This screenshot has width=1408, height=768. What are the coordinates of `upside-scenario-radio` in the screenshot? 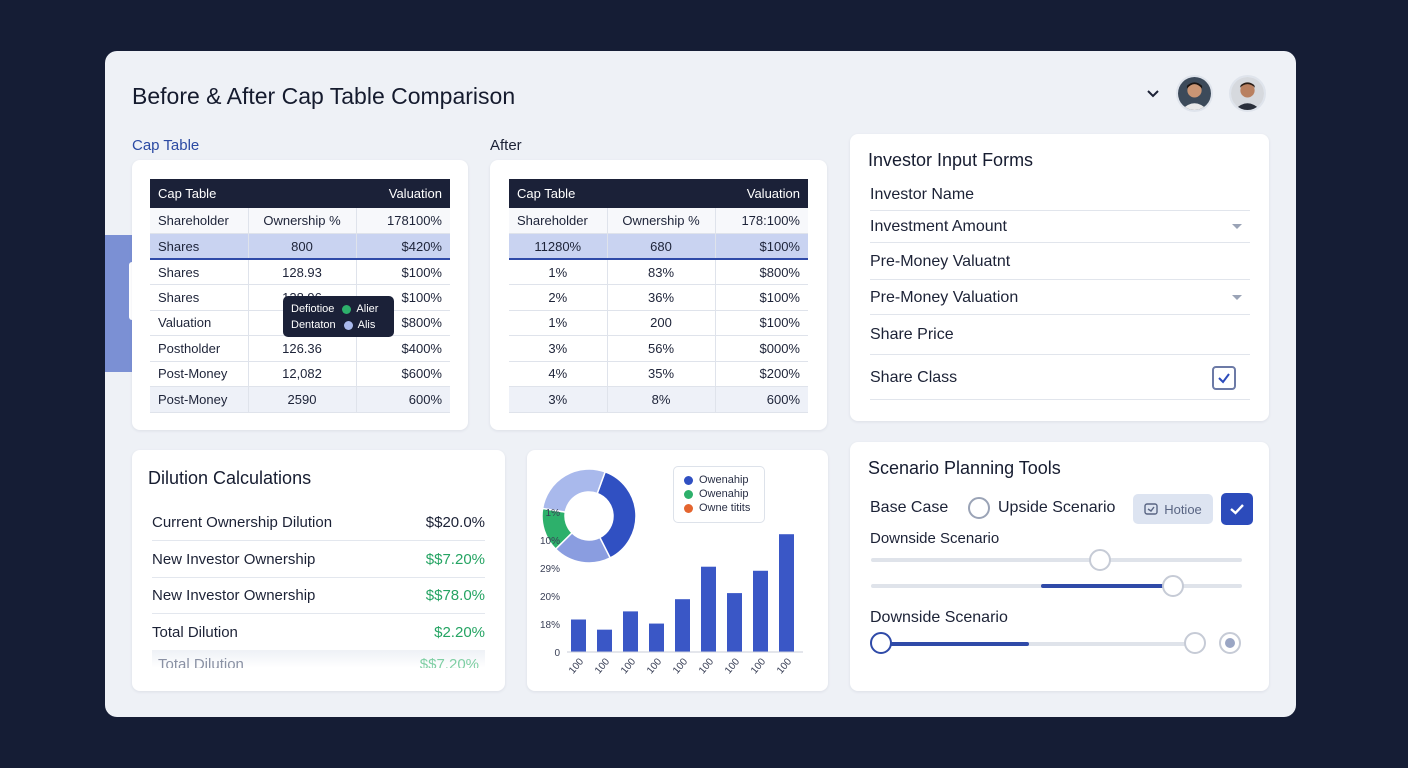 It's located at (979, 508).